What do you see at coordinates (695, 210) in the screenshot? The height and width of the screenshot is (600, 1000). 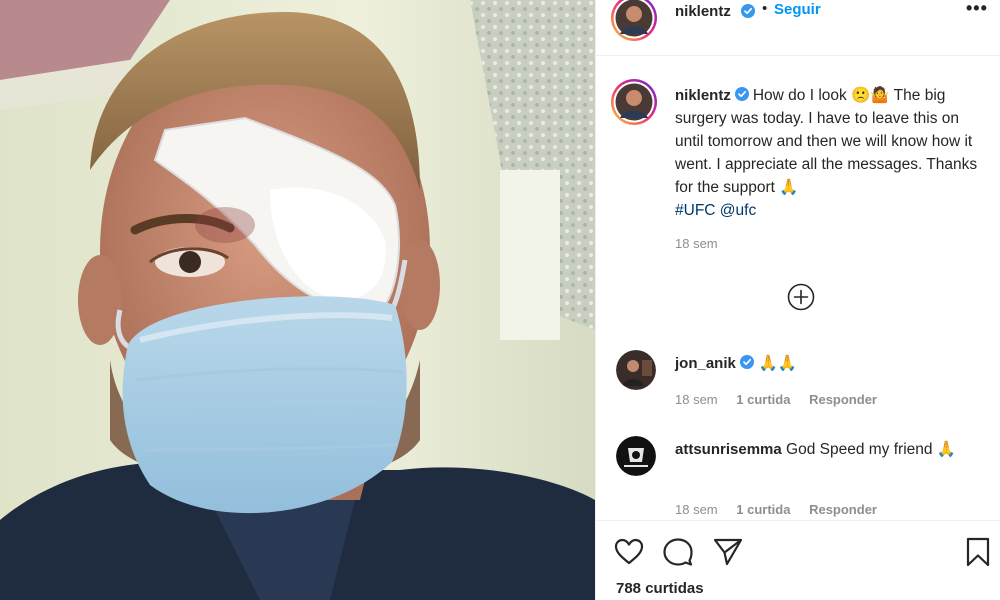 I see `hashtag-link: #UFC` at bounding box center [695, 210].